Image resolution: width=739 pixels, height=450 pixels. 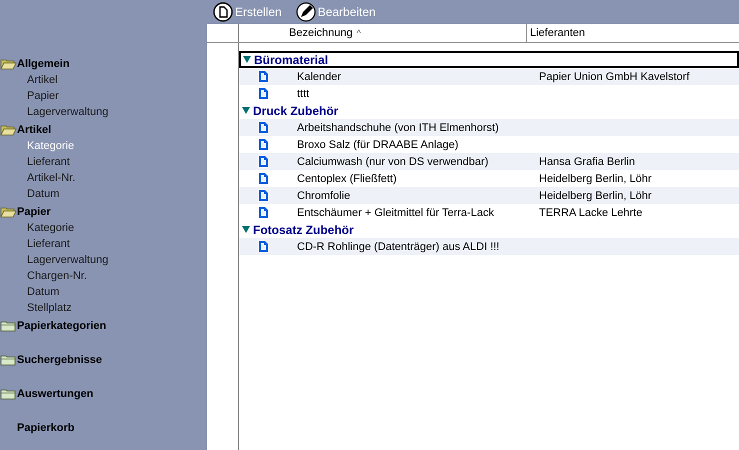 What do you see at coordinates (614, 76) in the screenshot?
I see `table-cell-text: Papier Union GmbH Kavelstorf` at bounding box center [614, 76].